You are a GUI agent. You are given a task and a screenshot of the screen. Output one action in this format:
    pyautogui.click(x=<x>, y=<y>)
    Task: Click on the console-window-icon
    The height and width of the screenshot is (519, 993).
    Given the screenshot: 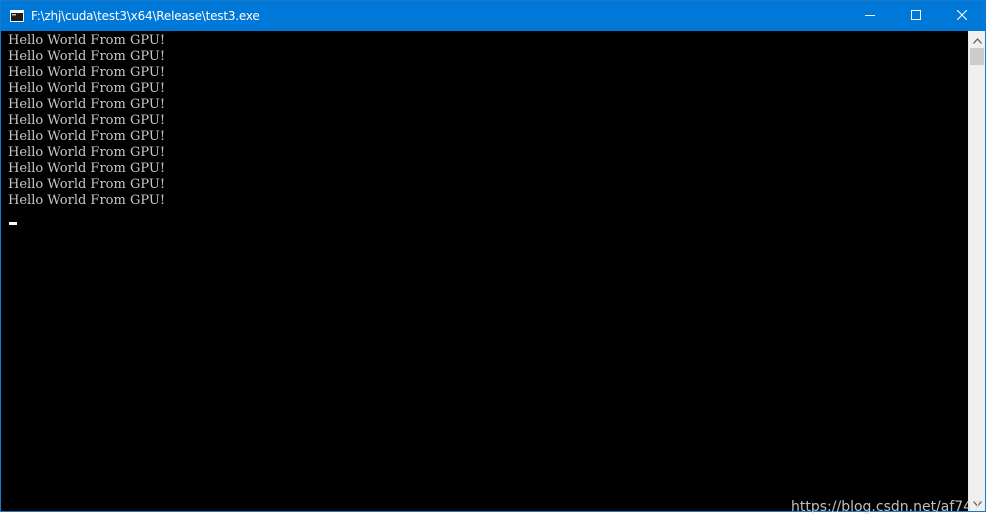 What is the action you would take?
    pyautogui.click(x=17, y=16)
    